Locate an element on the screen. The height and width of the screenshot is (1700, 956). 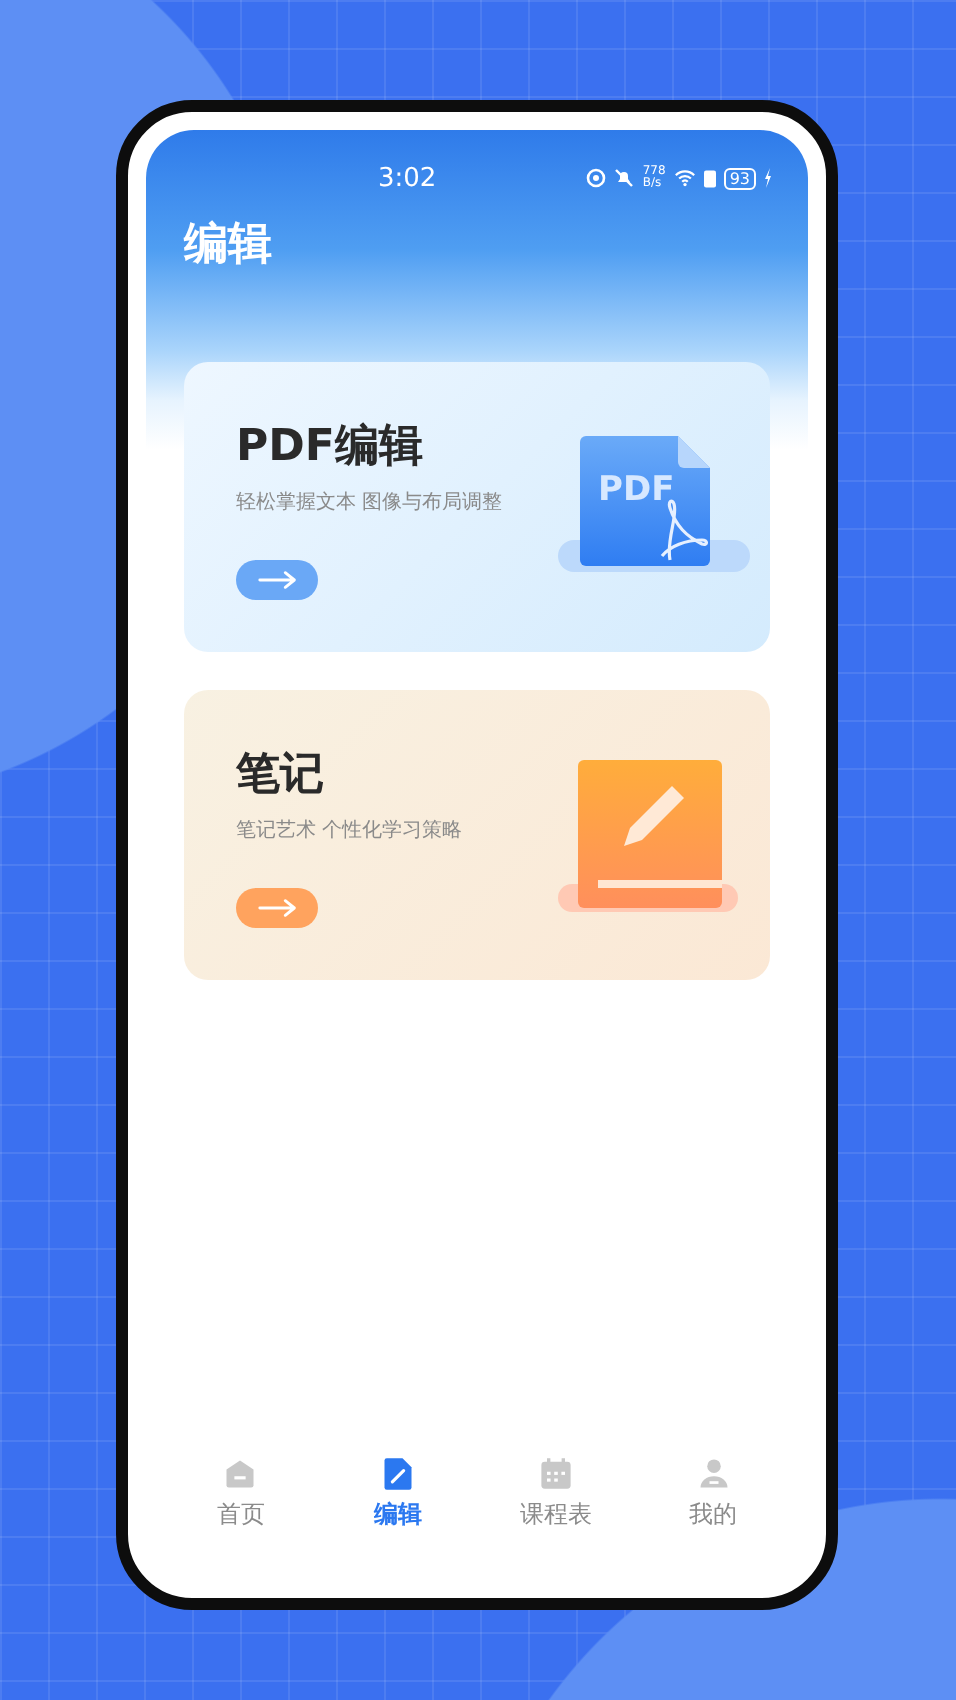
feature-card: PDF编辑 轻松掌握文本 图像与布局调整 PDF is located at coordinates (477, 507).